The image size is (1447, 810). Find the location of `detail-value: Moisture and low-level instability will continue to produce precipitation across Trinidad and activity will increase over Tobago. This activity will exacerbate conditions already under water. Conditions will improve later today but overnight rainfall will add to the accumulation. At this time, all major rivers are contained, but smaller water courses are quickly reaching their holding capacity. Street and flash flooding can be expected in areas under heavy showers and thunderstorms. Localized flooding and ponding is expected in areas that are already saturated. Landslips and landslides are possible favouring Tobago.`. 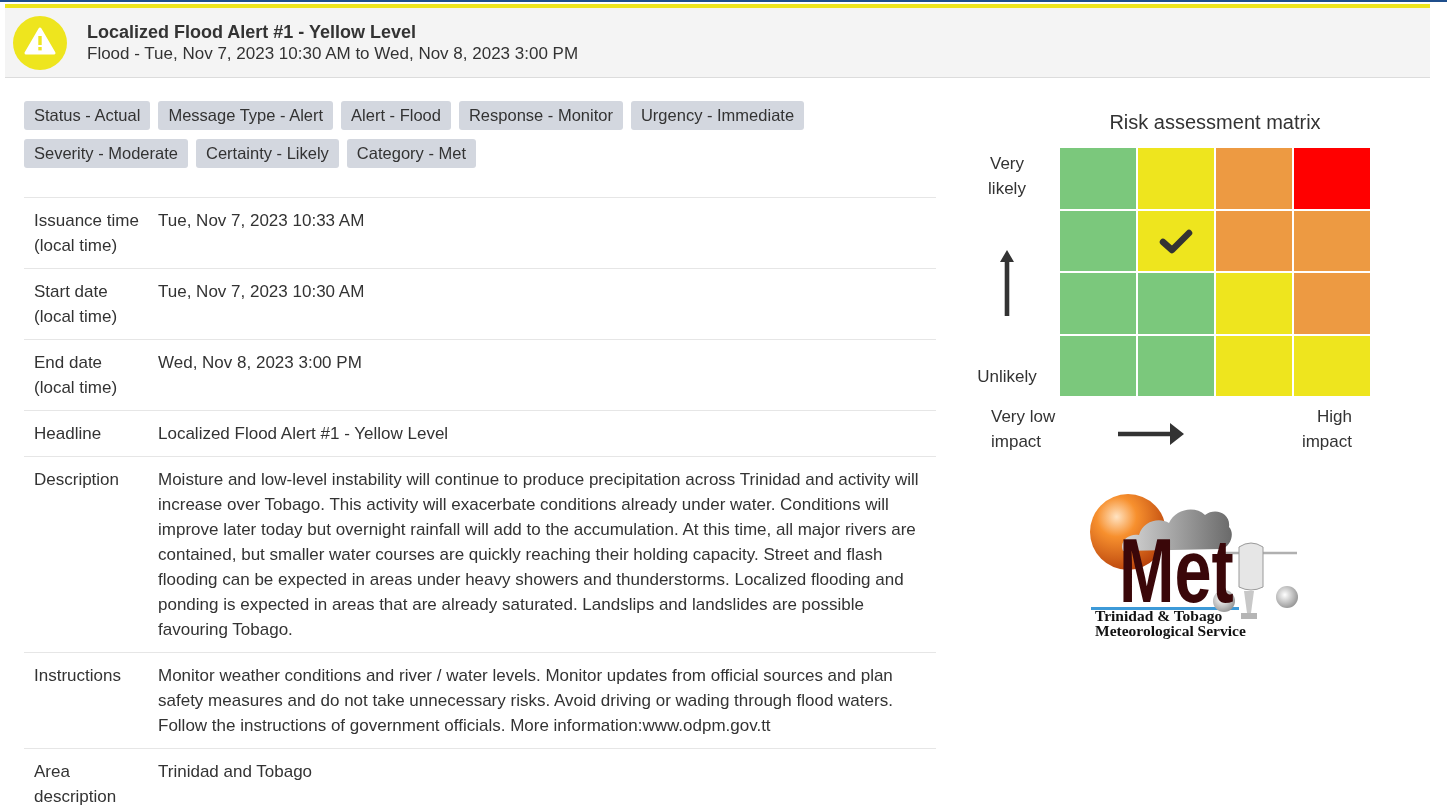

detail-value: Moisture and low-level instability will continue to produce precipitation across Trinidad and activity will increase over Tobago. This activity will exacerbate conditions already under water. Conditions will improve later today but overnight rainfall will add to the accumulation. At this time, all major rivers are contained, but smaller water courses are quickly reaching their holding capacity. Street and flash flooding can be expected in areas under heavy showers and thunderstorms. Localized flooding and ponding is expected in areas that are already saturated. Landslips and landslides are possible favouring Tobago. is located at coordinates (539, 555).